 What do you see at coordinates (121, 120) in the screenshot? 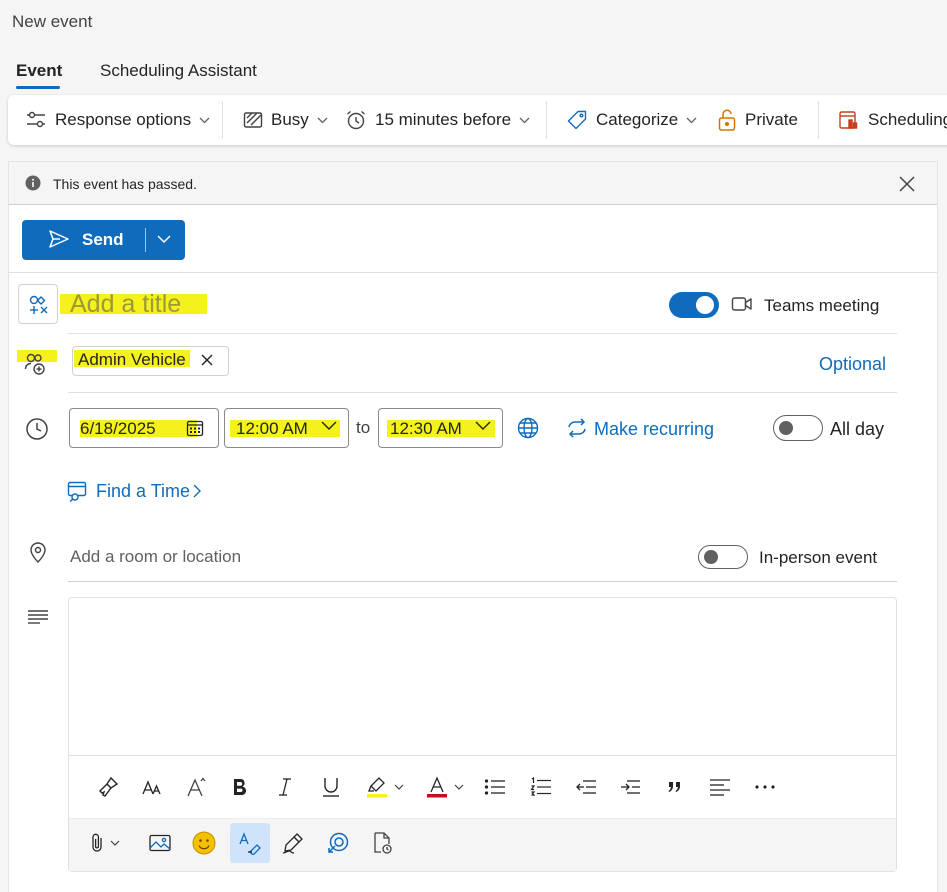
I see `response-options-button: Response options` at bounding box center [121, 120].